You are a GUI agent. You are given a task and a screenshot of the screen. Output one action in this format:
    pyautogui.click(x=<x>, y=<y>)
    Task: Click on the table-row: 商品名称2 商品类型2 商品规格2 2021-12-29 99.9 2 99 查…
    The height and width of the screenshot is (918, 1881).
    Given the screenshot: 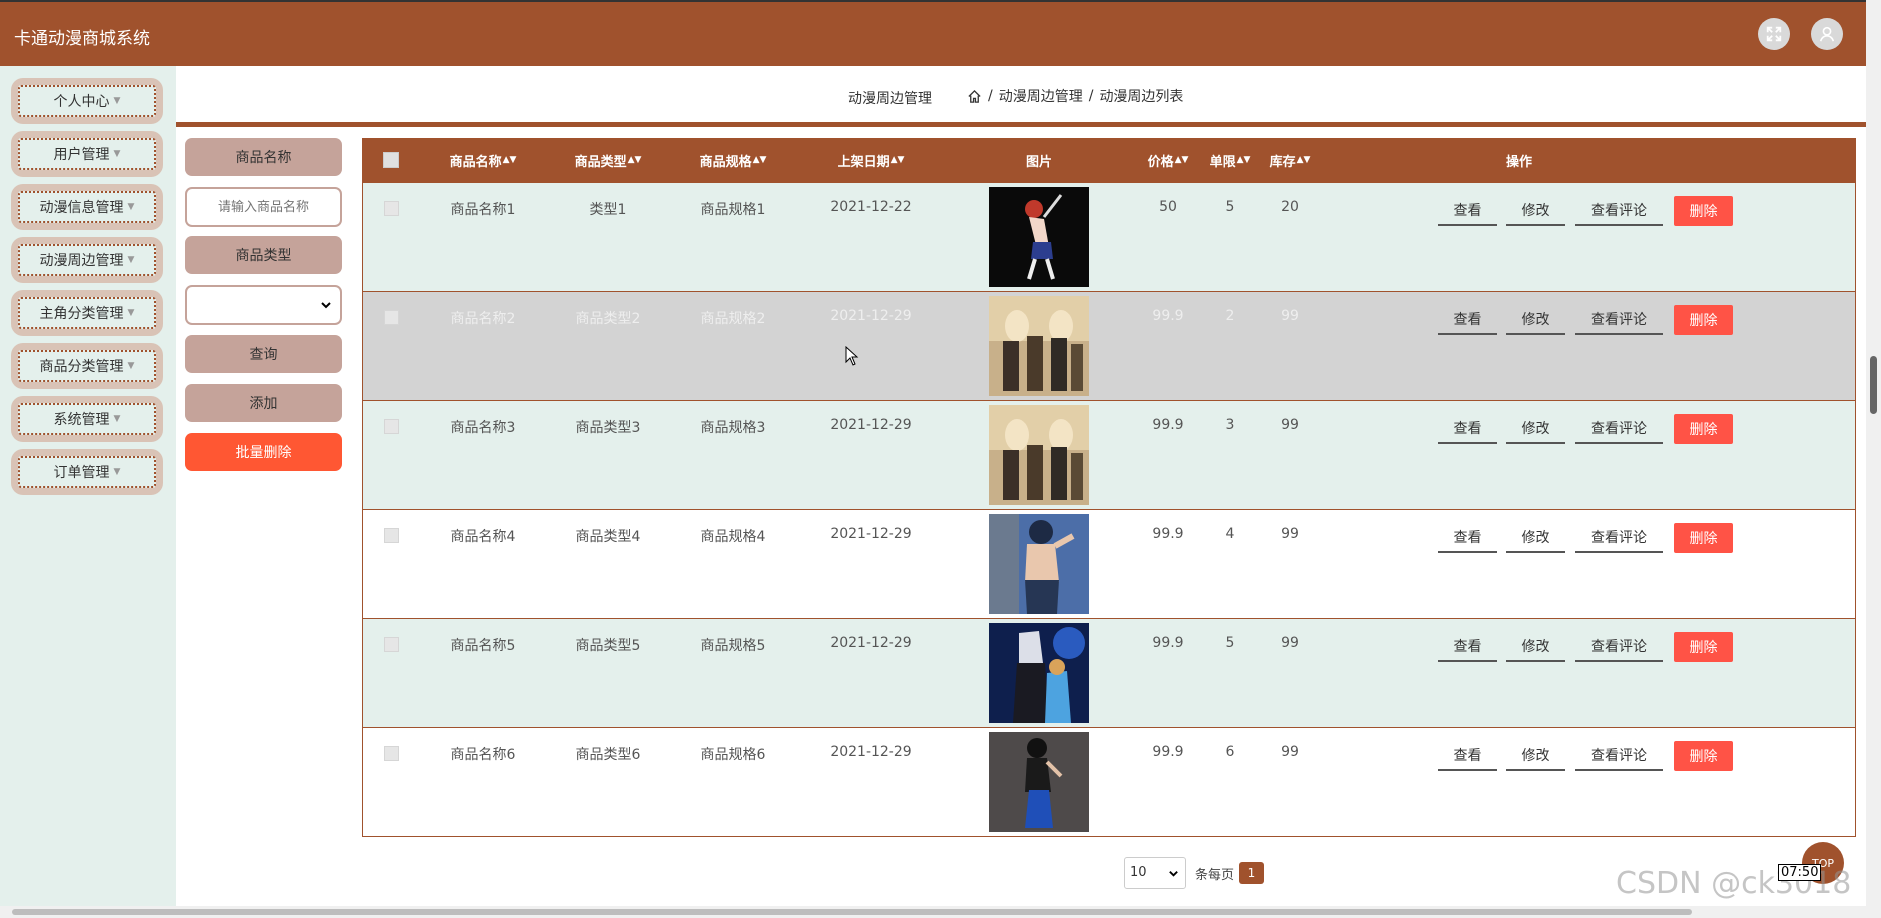 What is the action you would take?
    pyautogui.click(x=1109, y=345)
    